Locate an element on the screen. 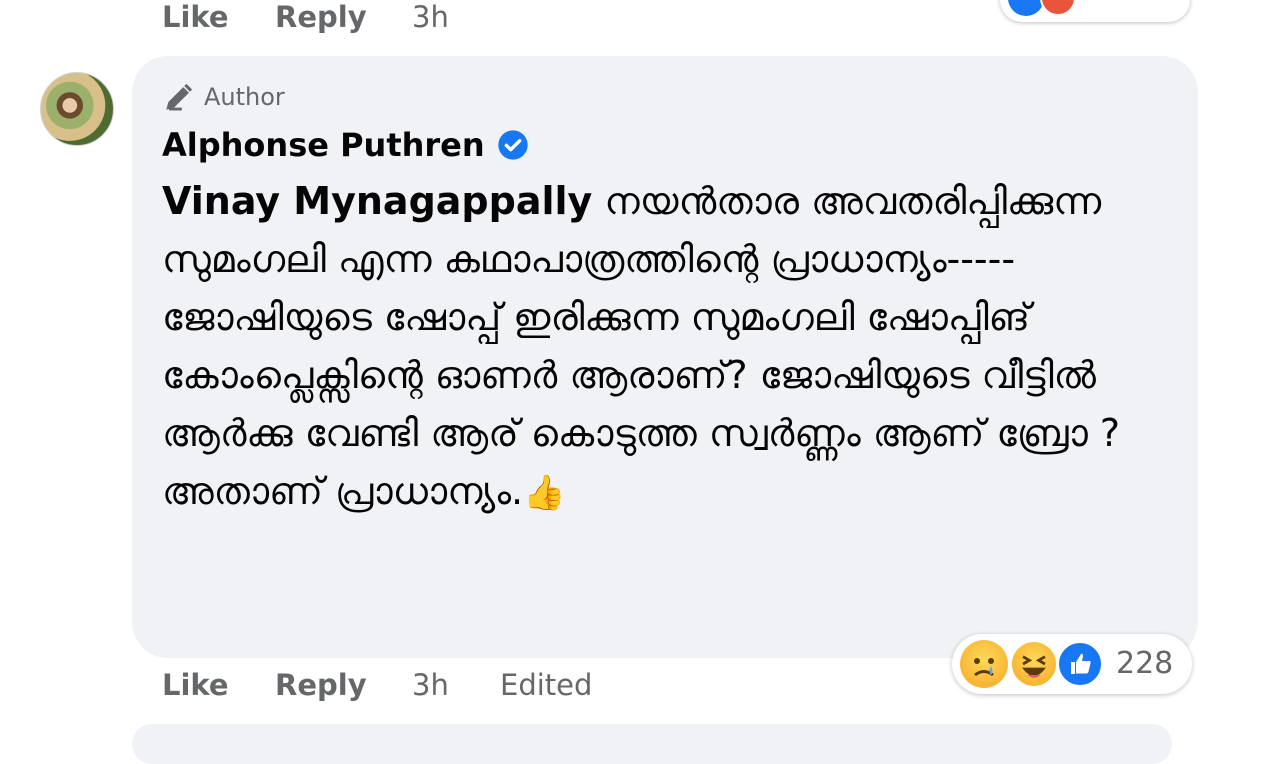  prev-timestamp: 3h is located at coordinates (430, 17).